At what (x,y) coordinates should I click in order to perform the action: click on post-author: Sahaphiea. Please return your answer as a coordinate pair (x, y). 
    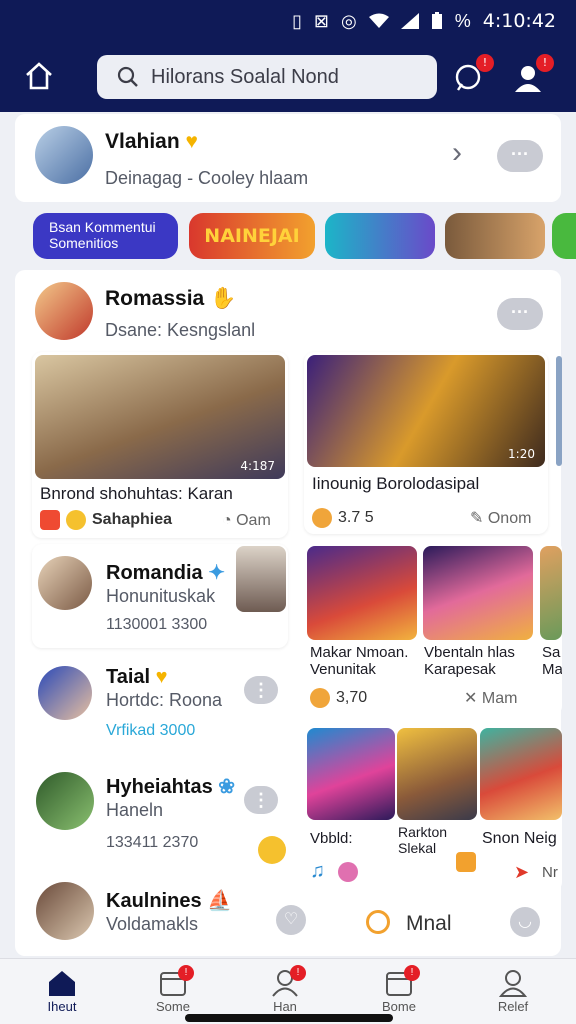
    Looking at the image, I should click on (106, 520).